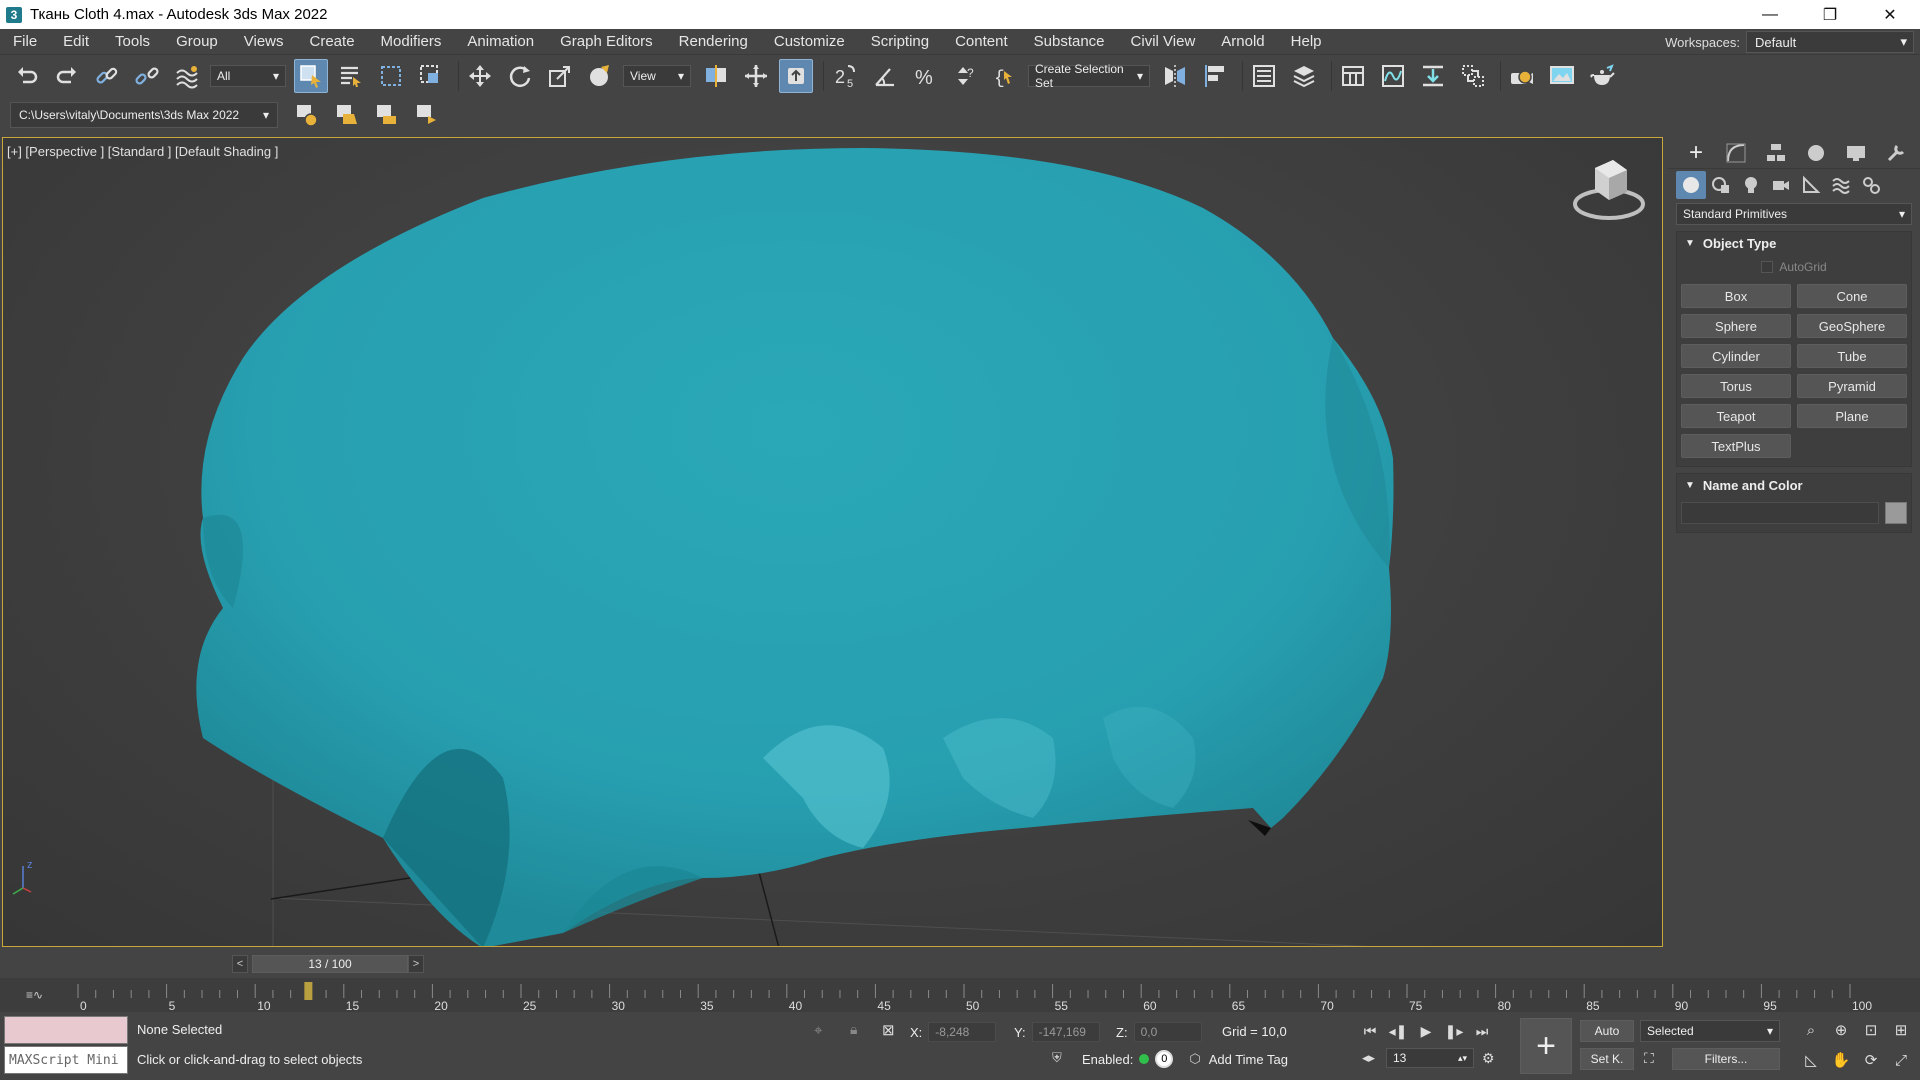  What do you see at coordinates (500, 42) in the screenshot?
I see `menu-animation: Animation` at bounding box center [500, 42].